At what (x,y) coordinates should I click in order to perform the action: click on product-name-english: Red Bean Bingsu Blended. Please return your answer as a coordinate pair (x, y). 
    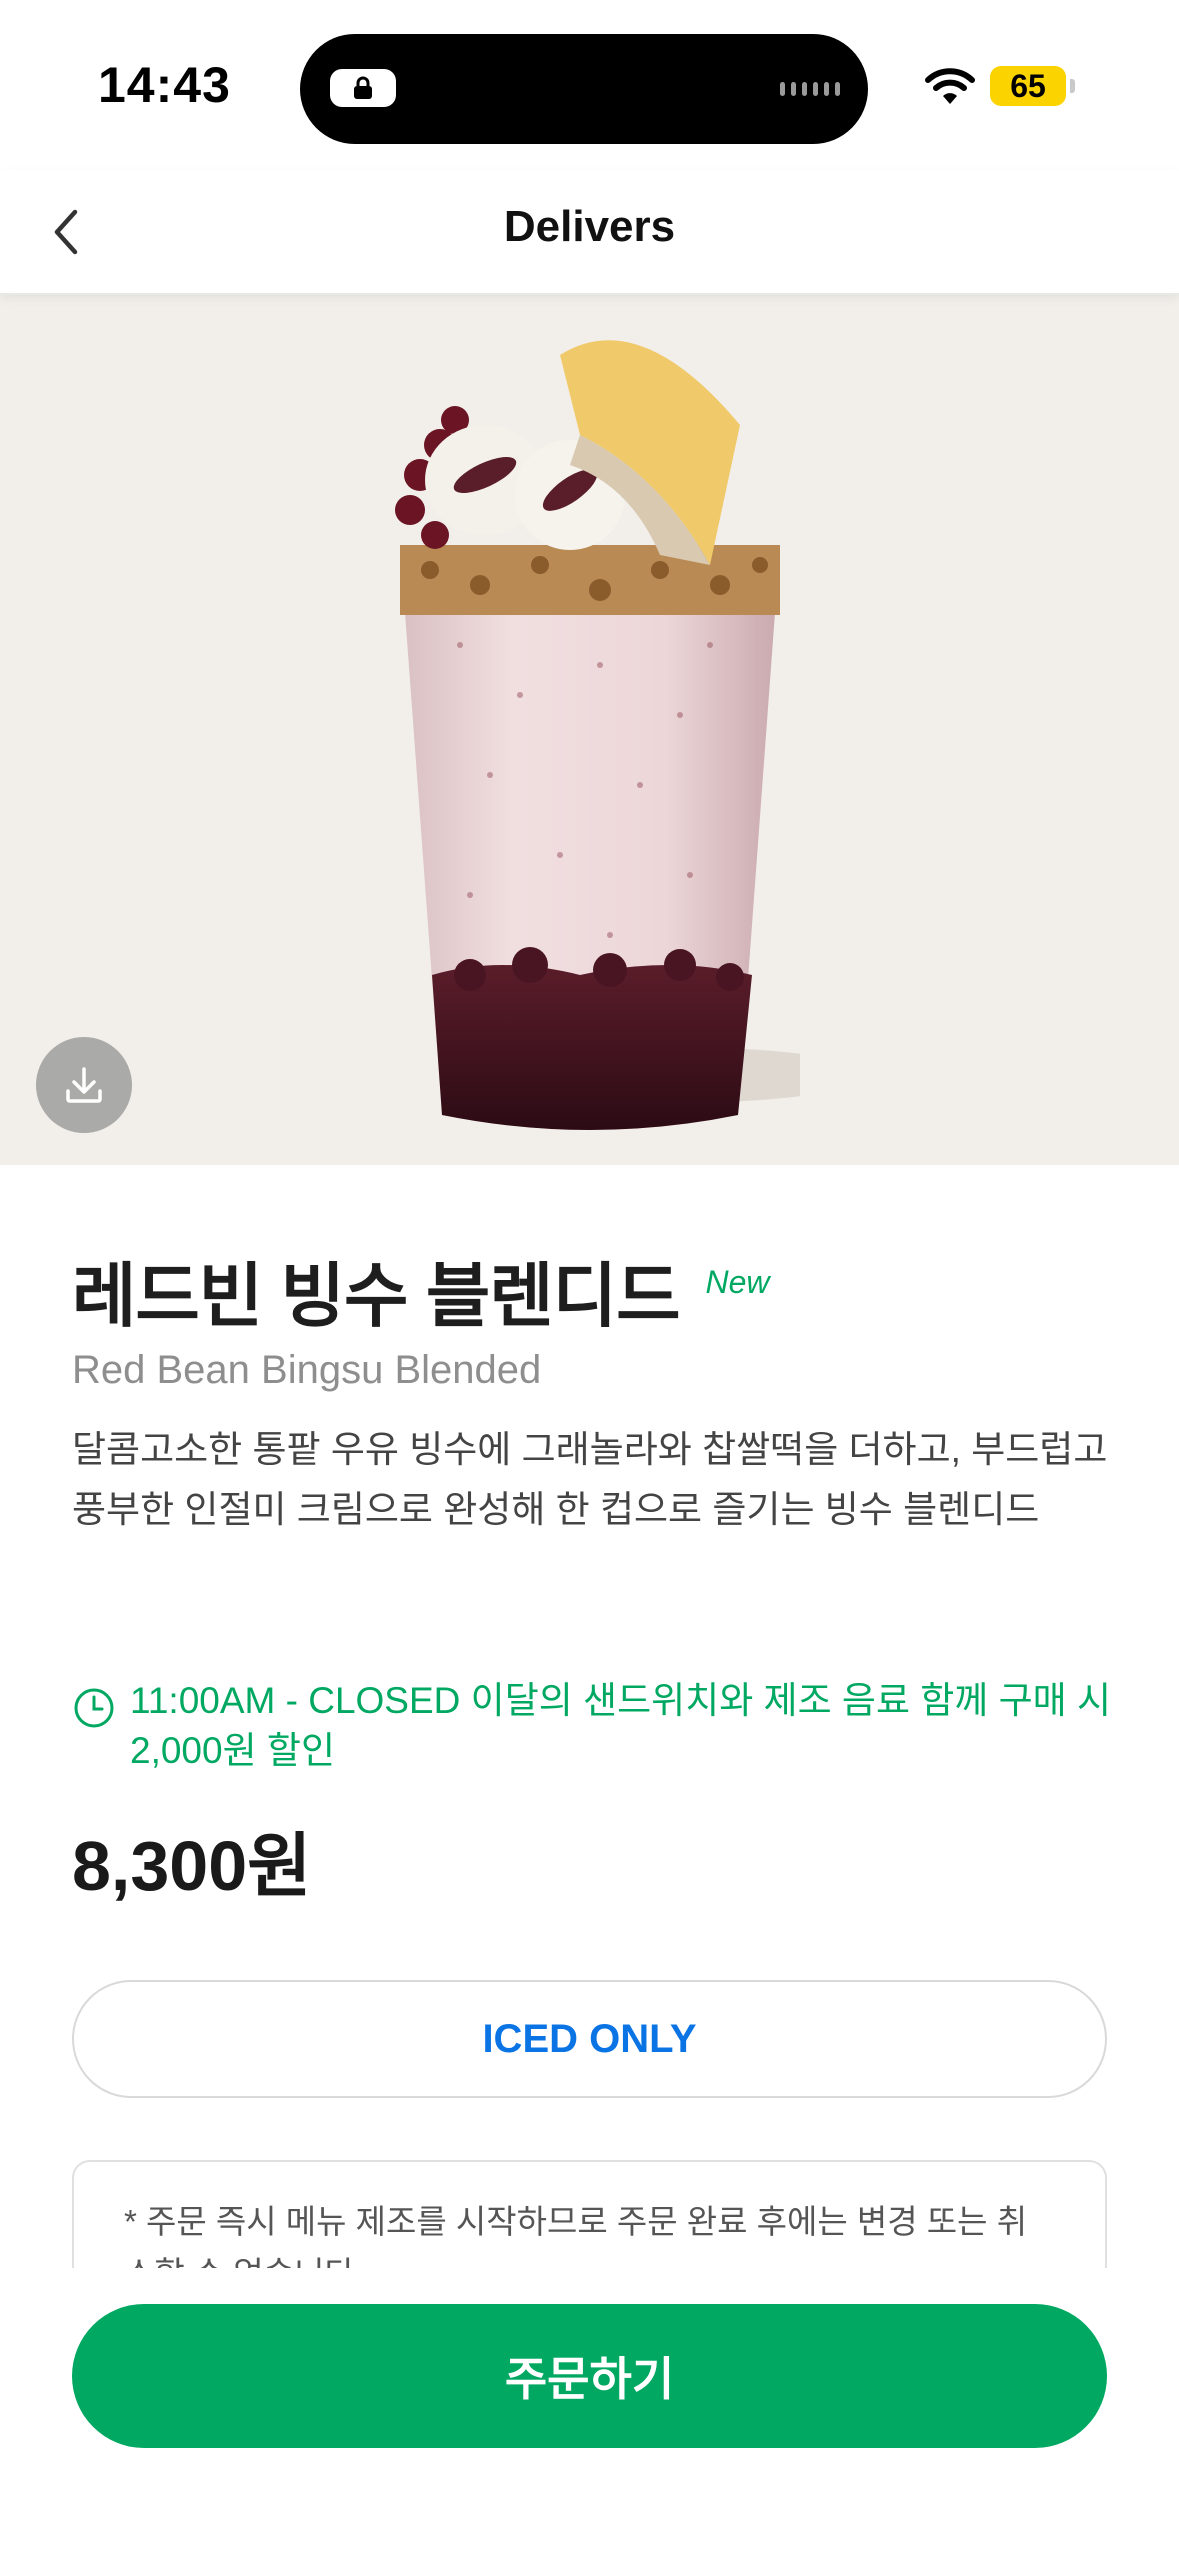
    Looking at the image, I should click on (307, 1370).